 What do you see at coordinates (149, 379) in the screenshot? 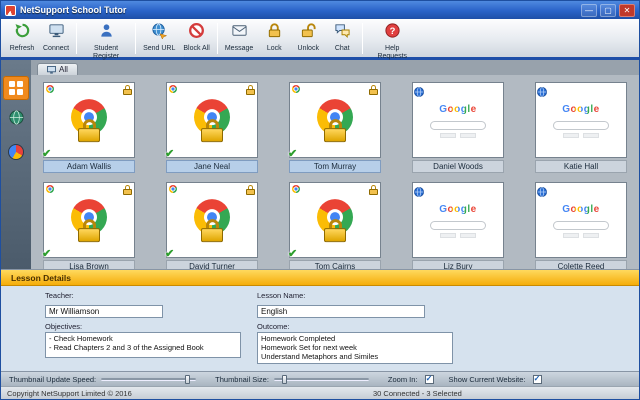
I see `thumbnail-update-speed-slider` at bounding box center [149, 379].